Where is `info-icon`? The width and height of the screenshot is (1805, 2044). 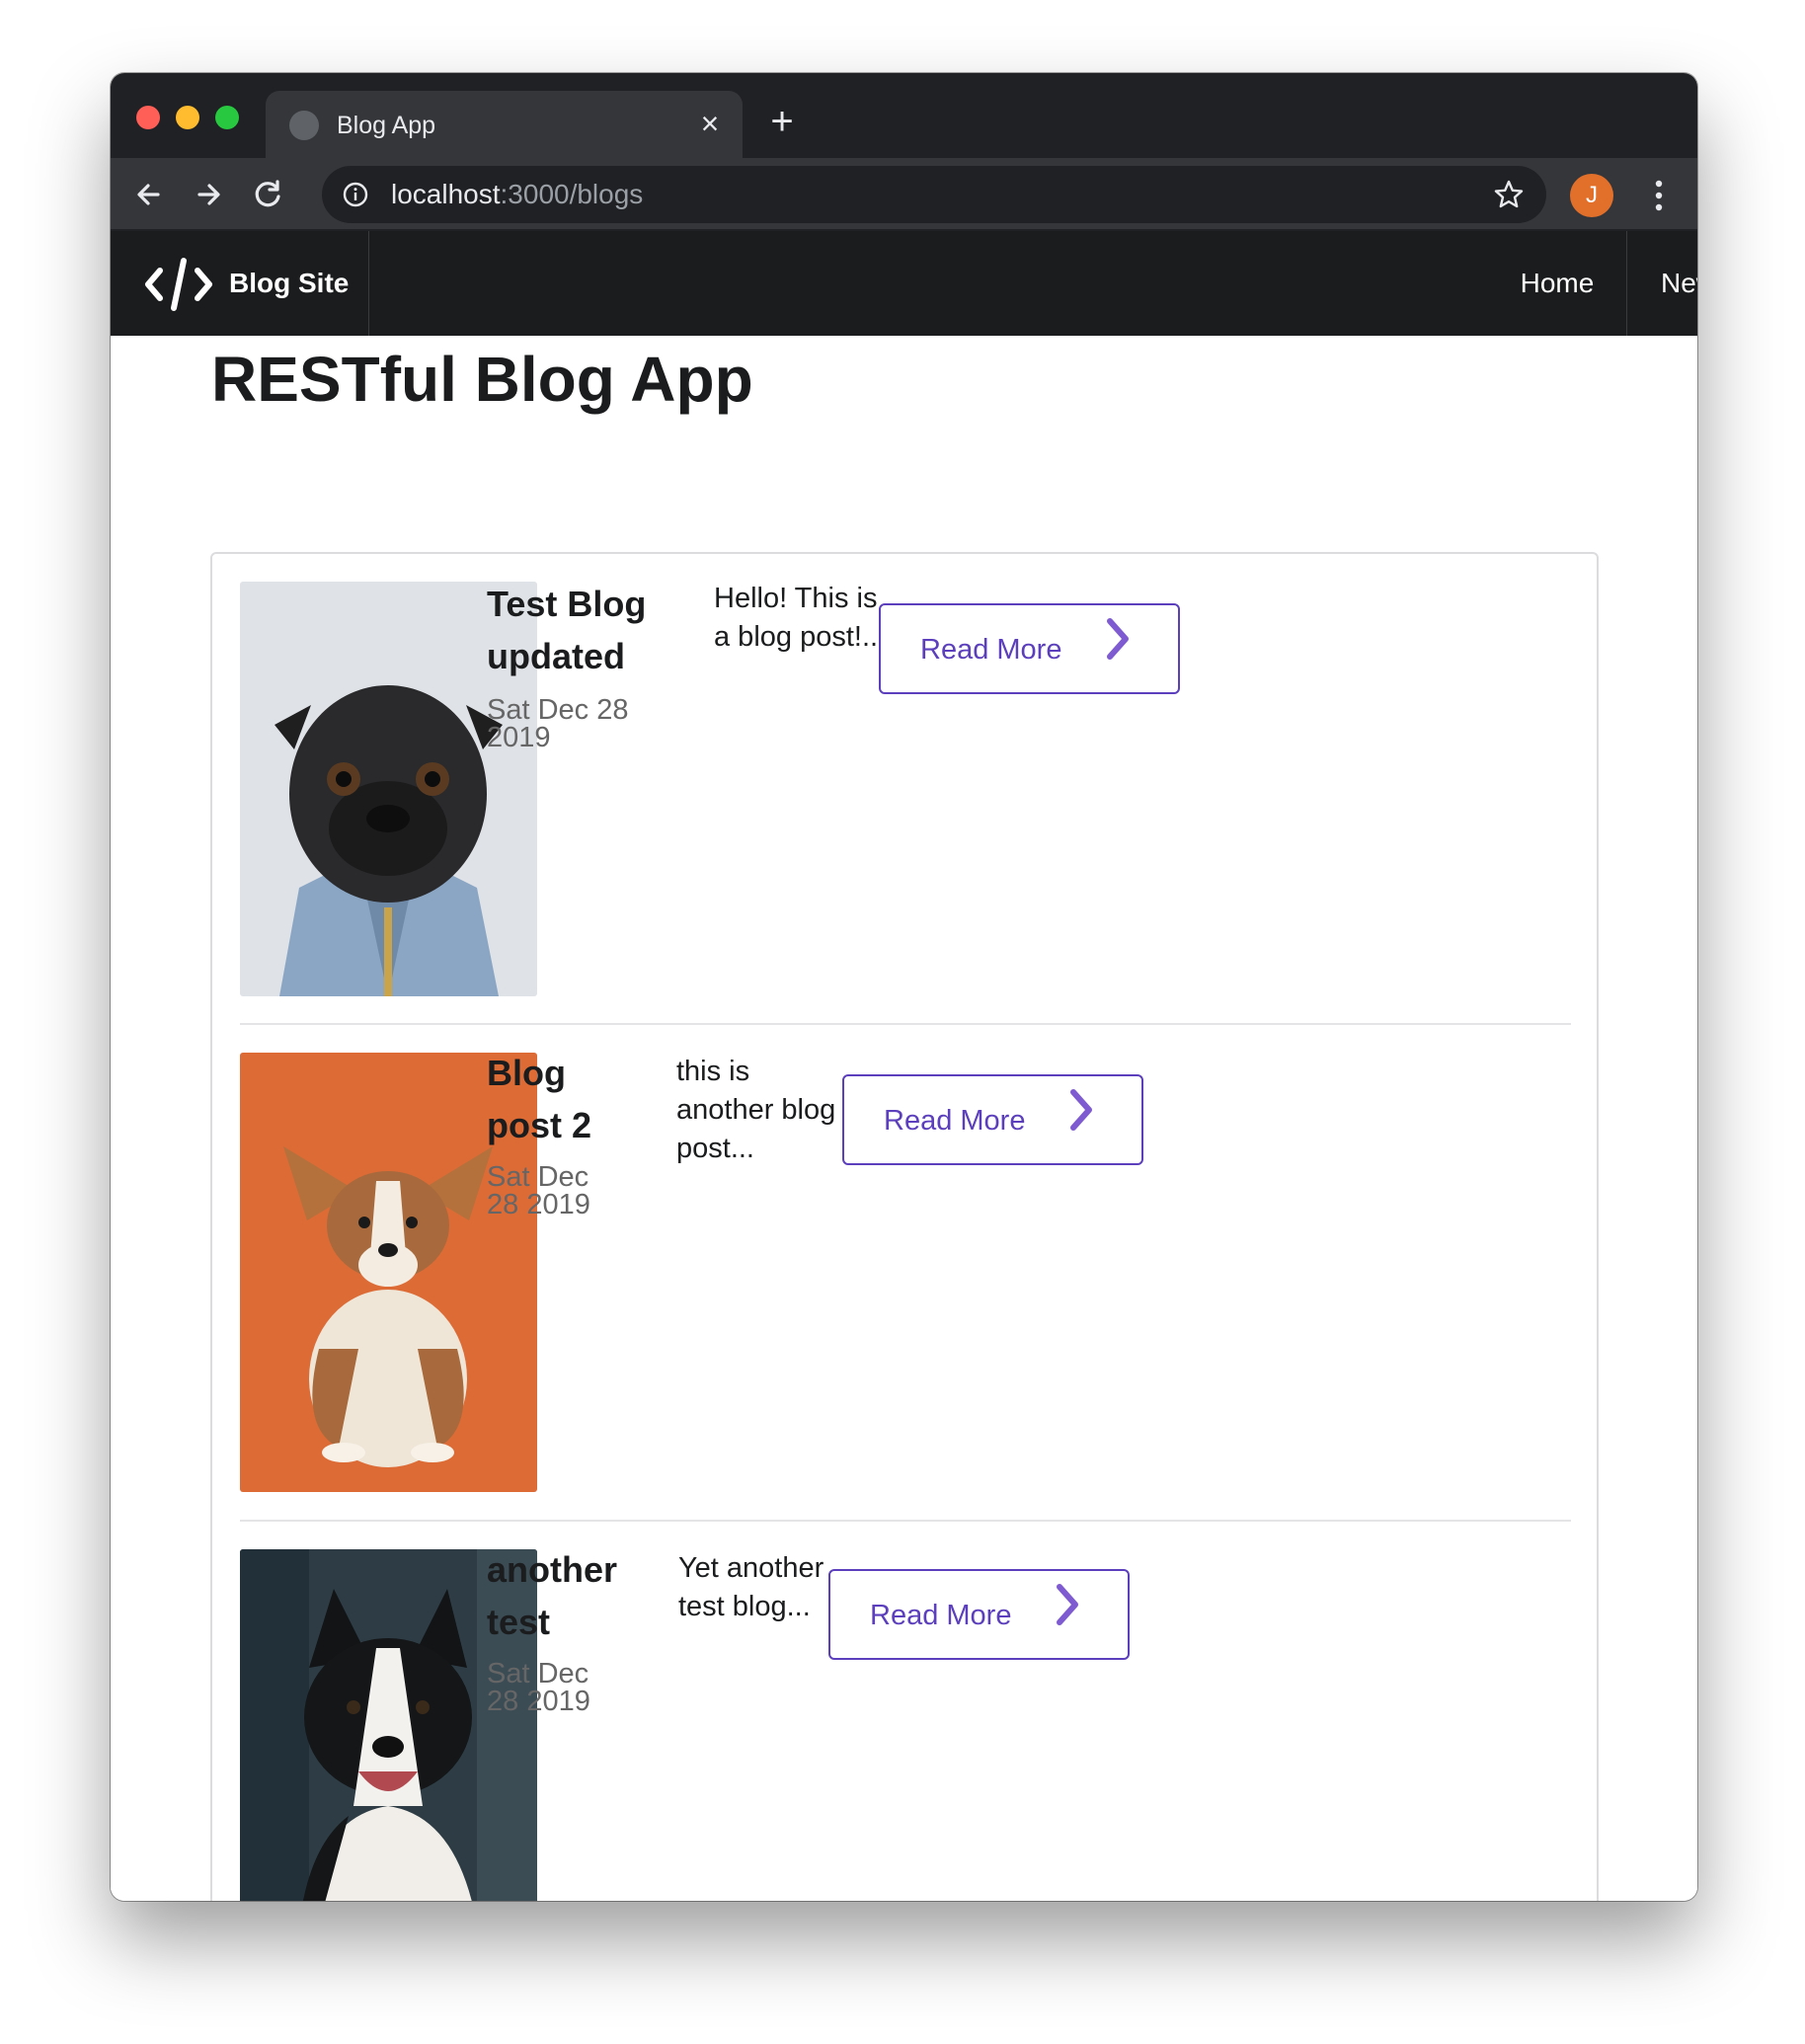 info-icon is located at coordinates (355, 194).